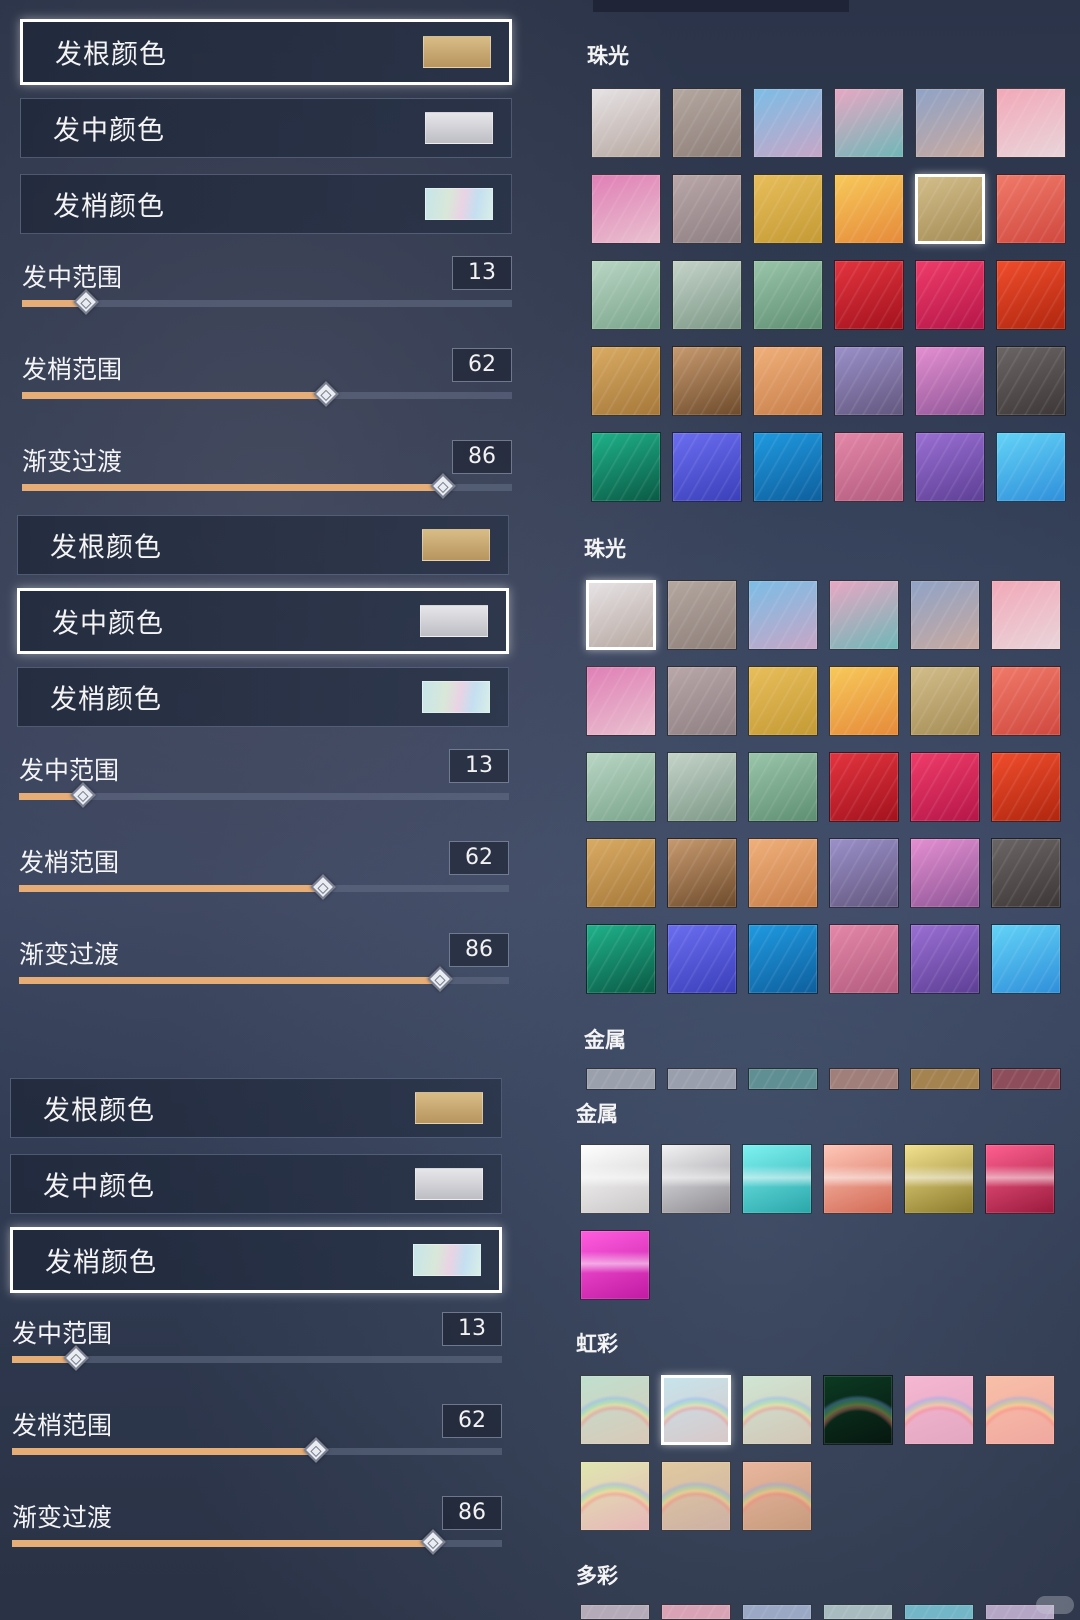 The height and width of the screenshot is (1620, 1080). I want to click on hair-color-option: 发梢颜色, so click(256, 1260).